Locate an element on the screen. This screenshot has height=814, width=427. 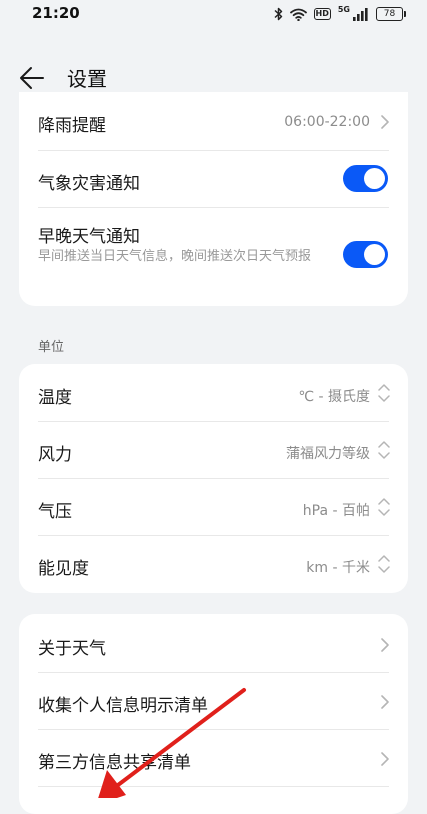
morning-evening-notice-row: 早晚天气通知 早间推送当日天气信息，晚间推送次日天气预报 is located at coordinates (213, 256).